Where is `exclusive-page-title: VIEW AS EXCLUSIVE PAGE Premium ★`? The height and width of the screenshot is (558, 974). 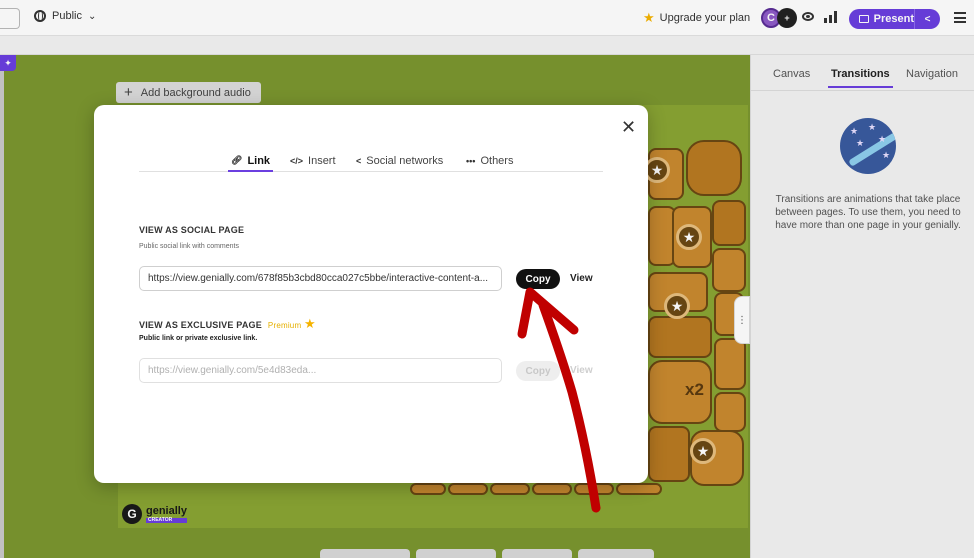 exclusive-page-title: VIEW AS EXCLUSIVE PAGE Premium ★ is located at coordinates (227, 323).